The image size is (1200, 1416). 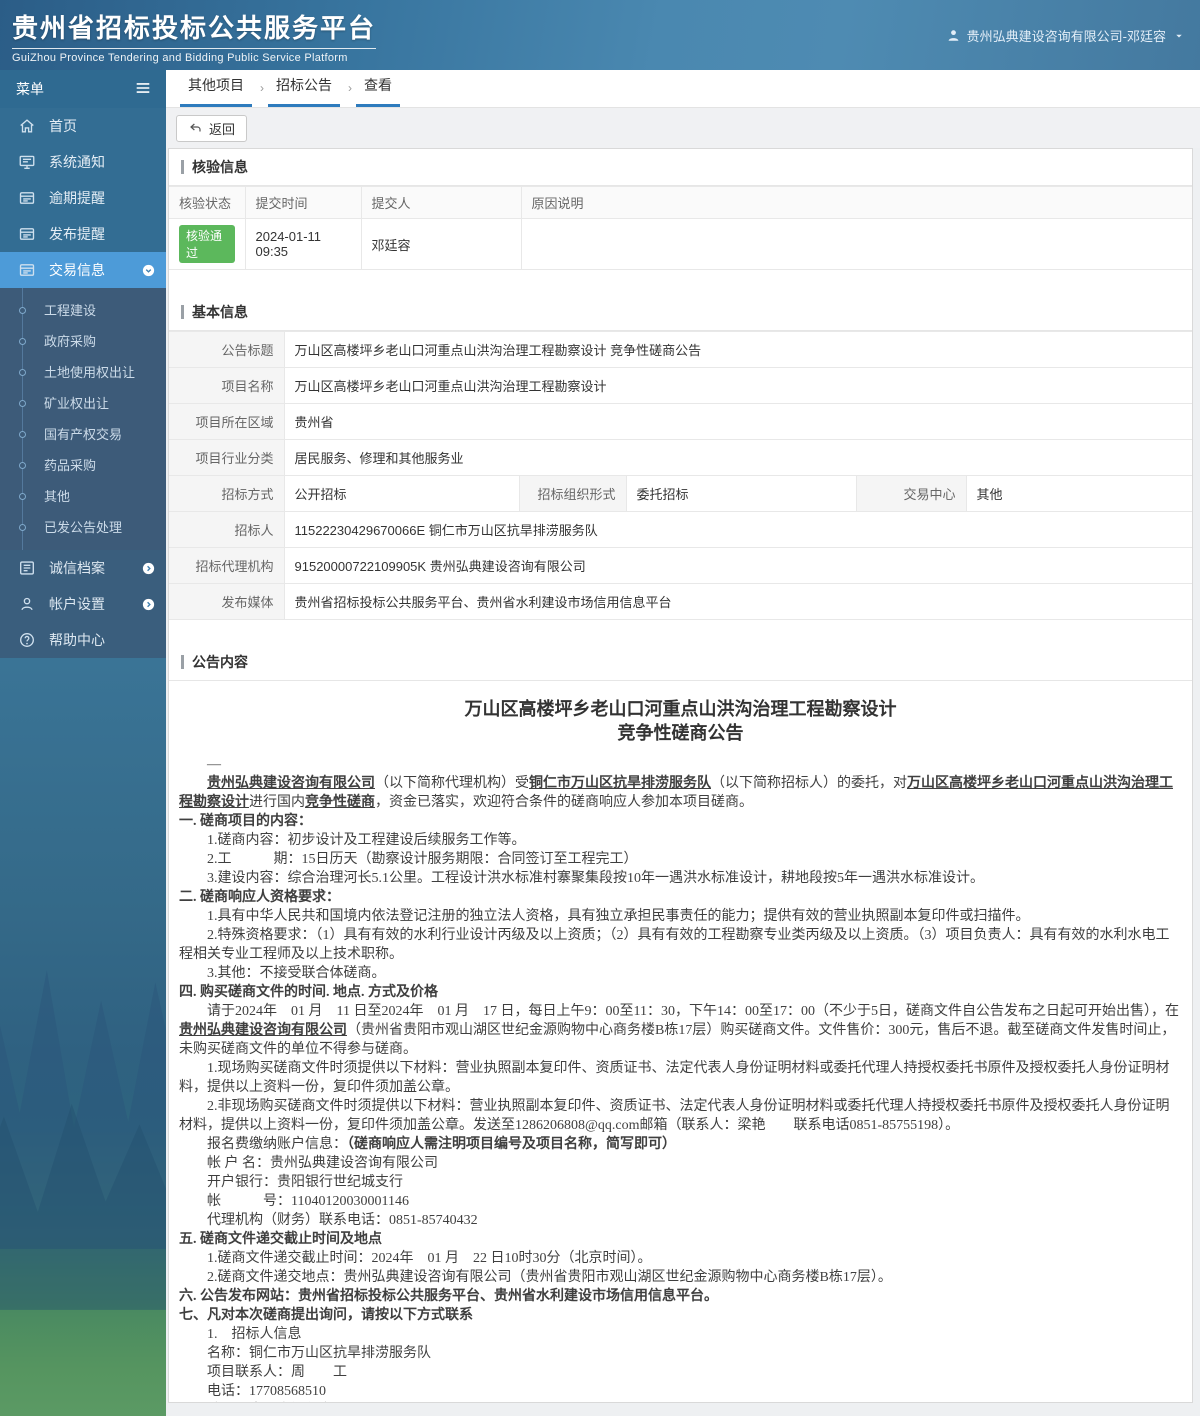 What do you see at coordinates (1179, 36) in the screenshot?
I see `caret-down-icon` at bounding box center [1179, 36].